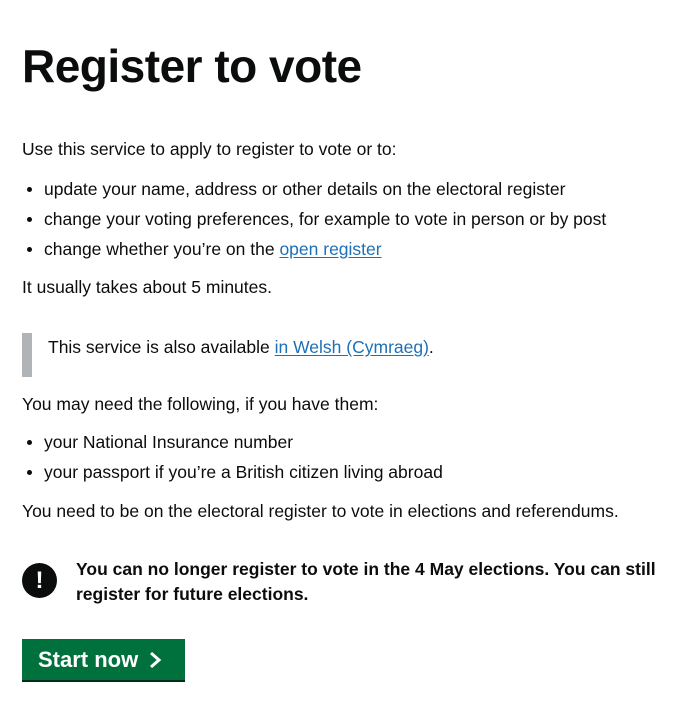  Describe the element at coordinates (352, 347) in the screenshot. I see `welsh-link: in Welsh (Cymraeg)` at that location.